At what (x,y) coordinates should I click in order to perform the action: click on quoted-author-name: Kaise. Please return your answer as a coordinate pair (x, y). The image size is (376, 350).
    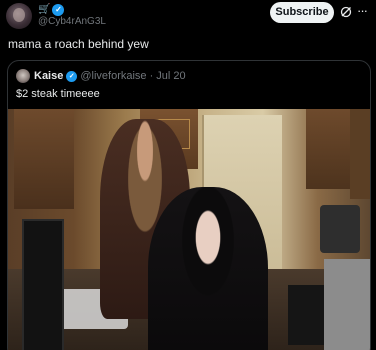
    Looking at the image, I should click on (48, 76).